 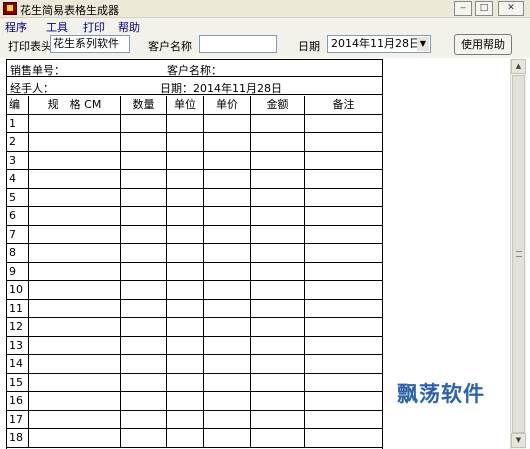 I want to click on row-number-cell: 13, so click(x=18, y=345).